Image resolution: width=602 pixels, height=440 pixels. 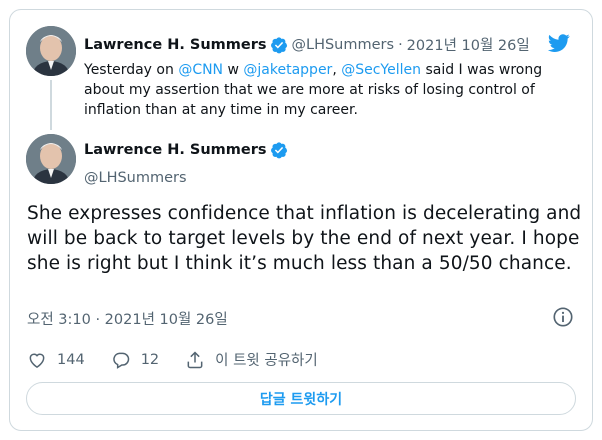 What do you see at coordinates (37, 360) in the screenshot?
I see `heart-icon` at bounding box center [37, 360].